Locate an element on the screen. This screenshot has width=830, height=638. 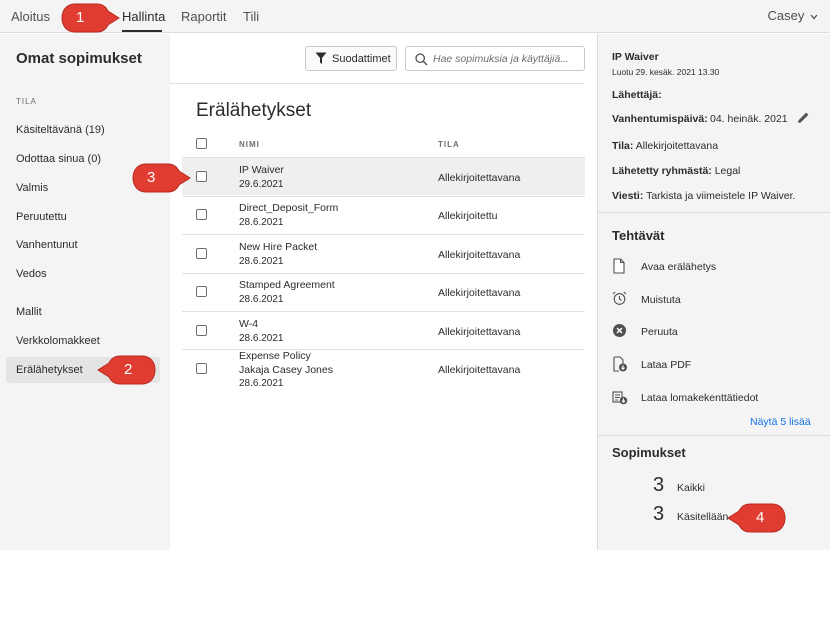
tab-tili: Tili is located at coordinates (251, 16).